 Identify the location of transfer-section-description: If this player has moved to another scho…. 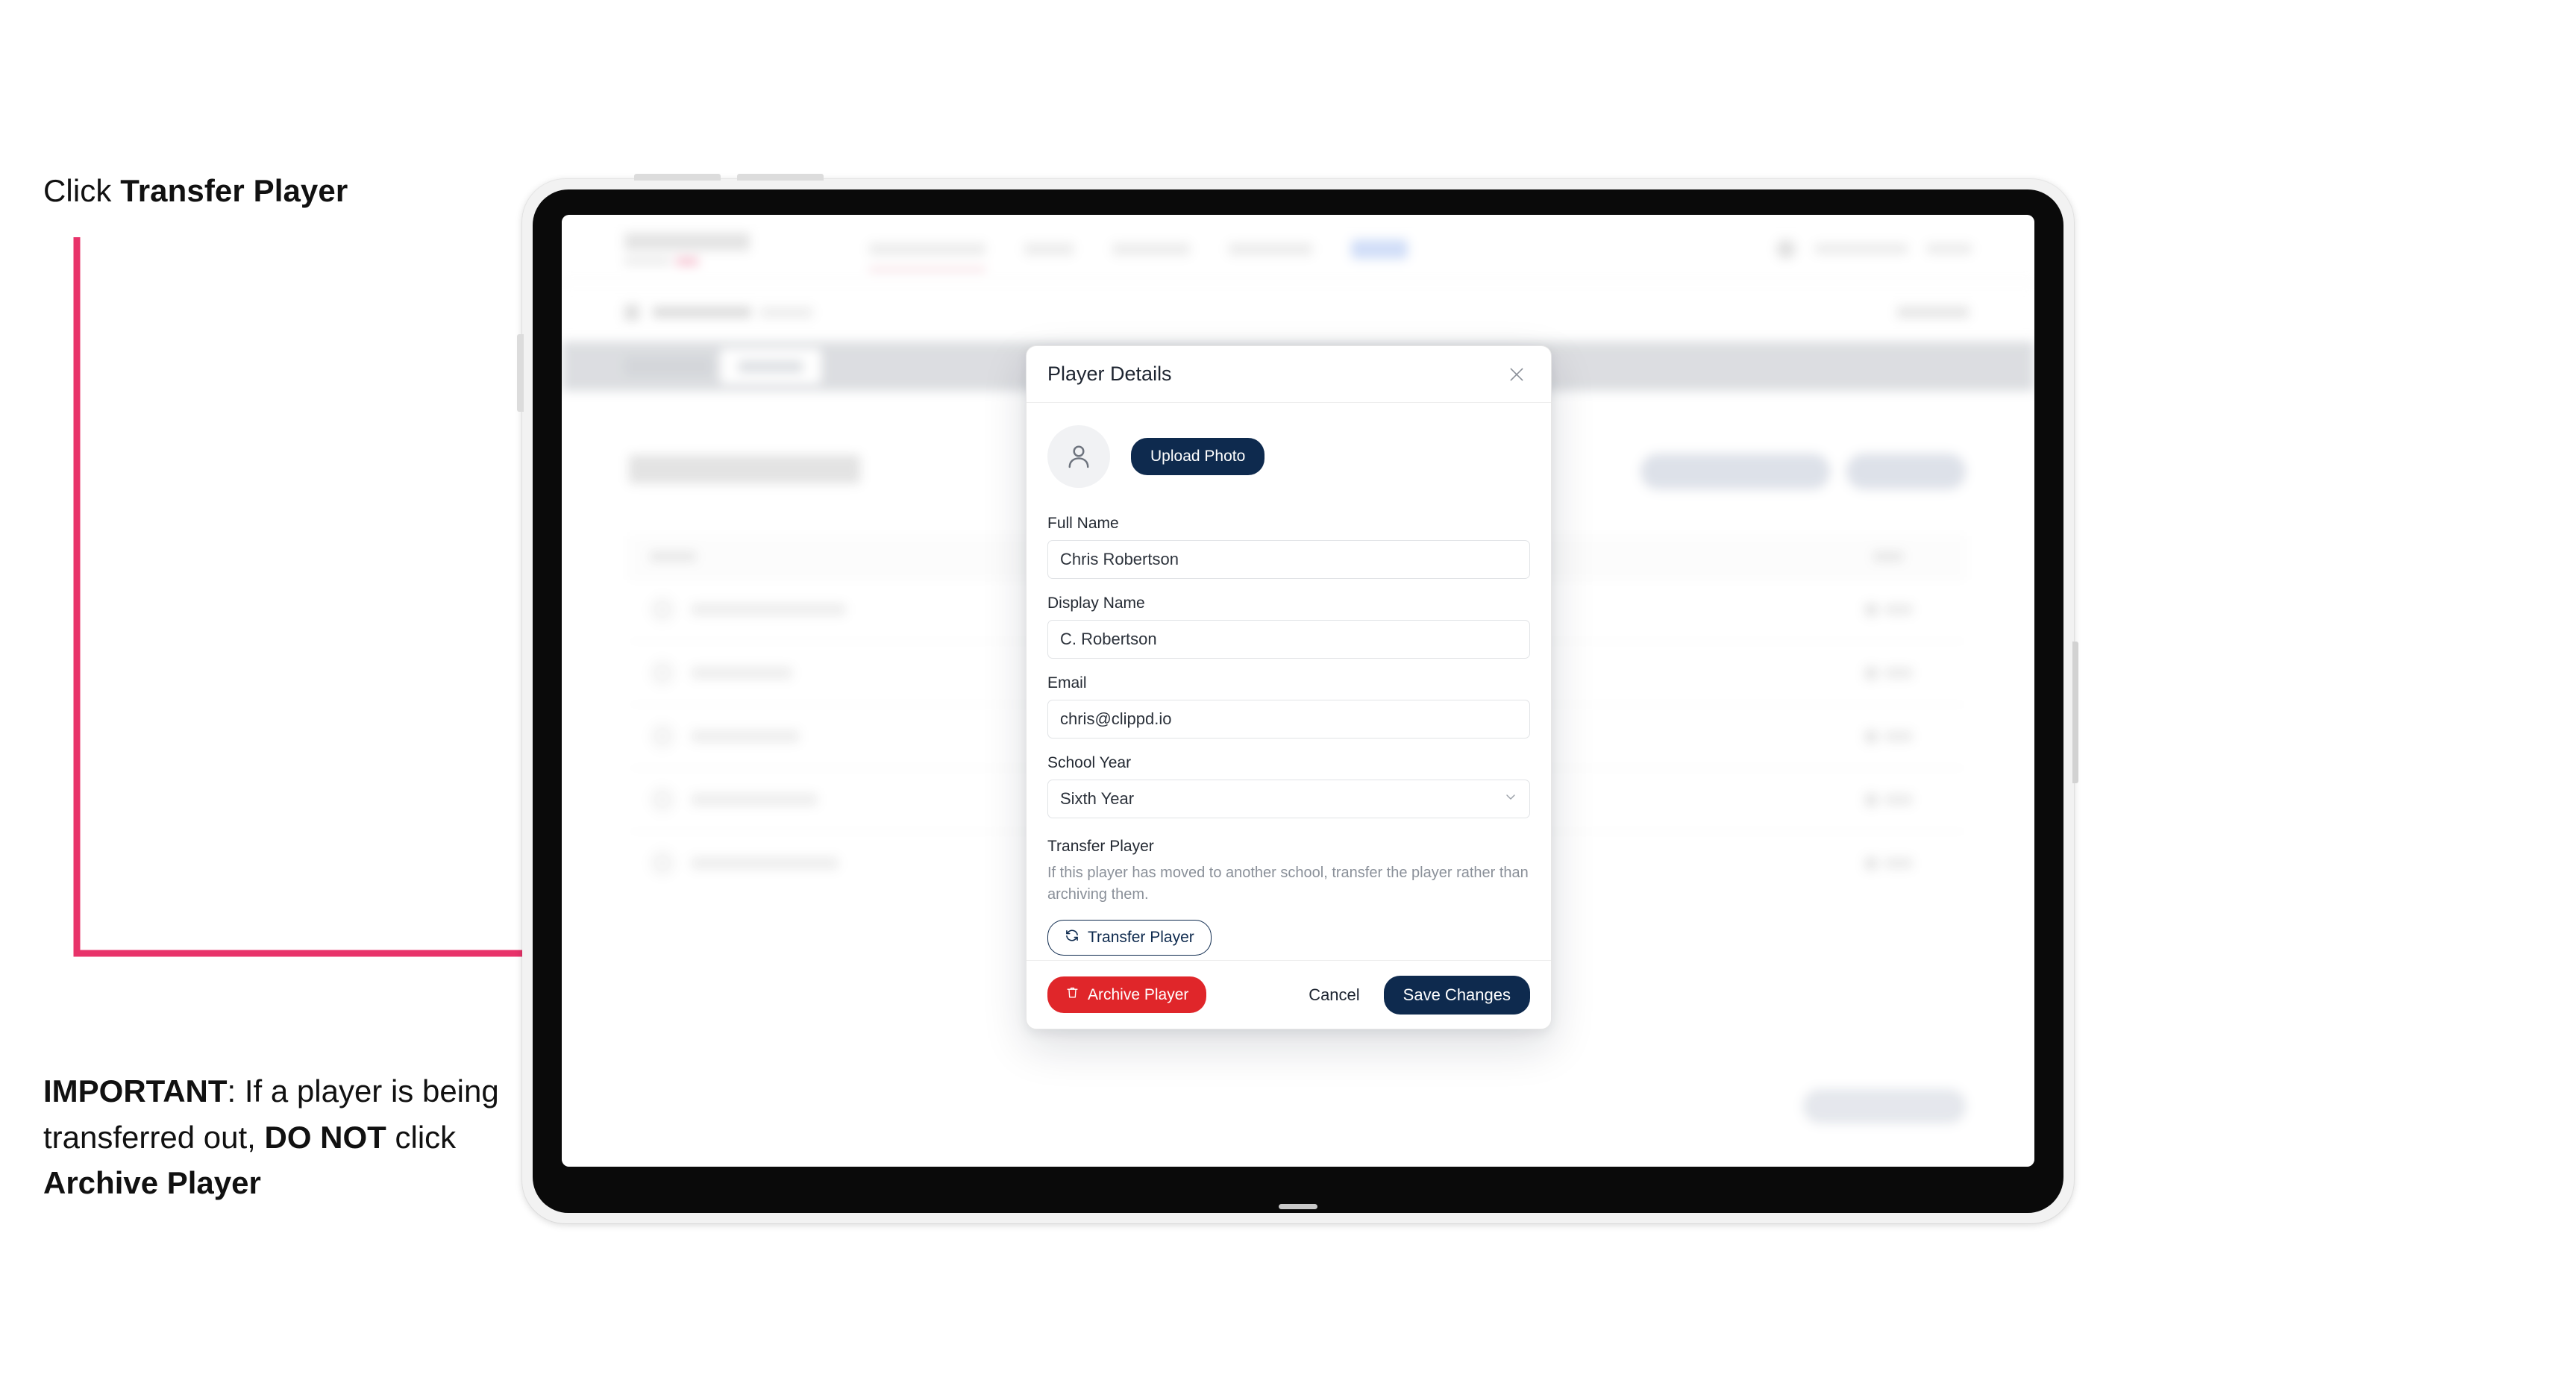
(1288, 884).